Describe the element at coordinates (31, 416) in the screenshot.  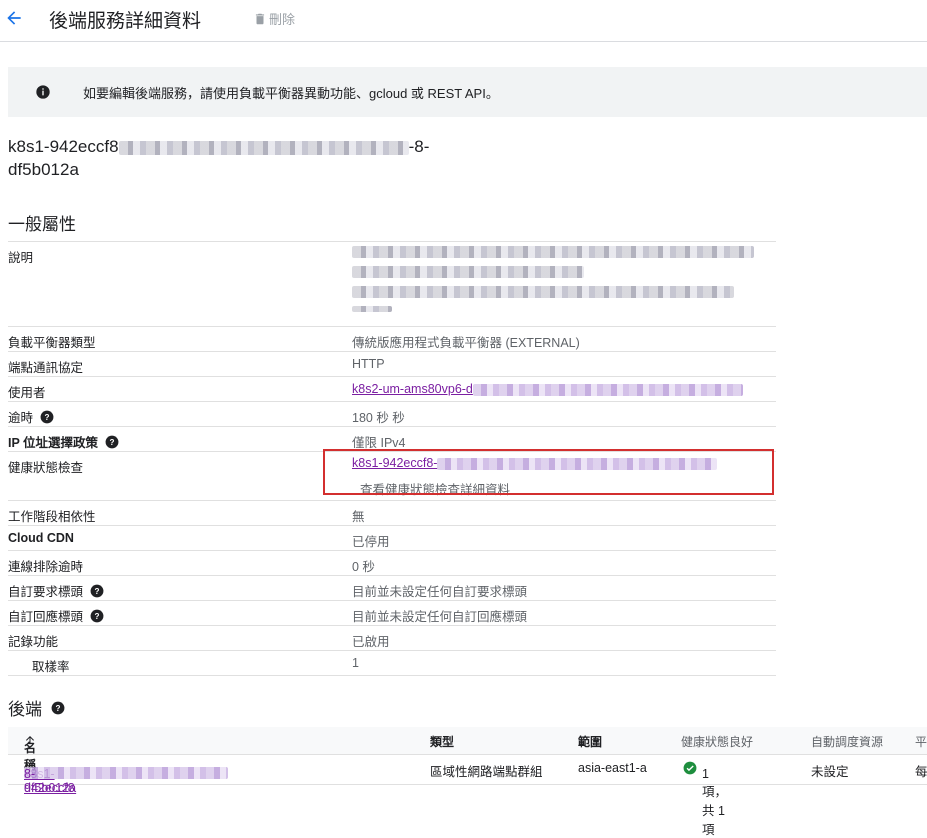
I see `label-timeout: 逾時 ?` at that location.